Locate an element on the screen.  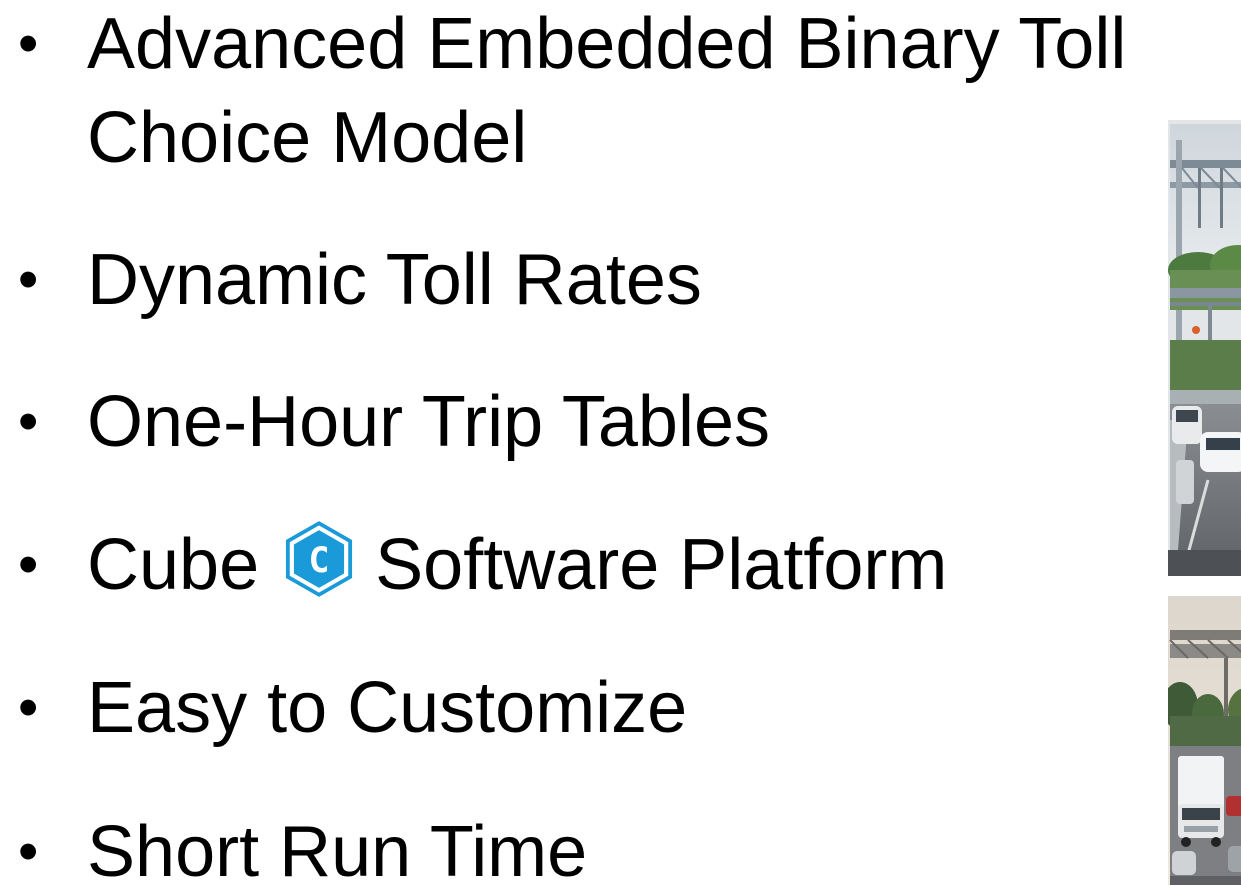
bullet-text: Choice Model is located at coordinates (307, 138).